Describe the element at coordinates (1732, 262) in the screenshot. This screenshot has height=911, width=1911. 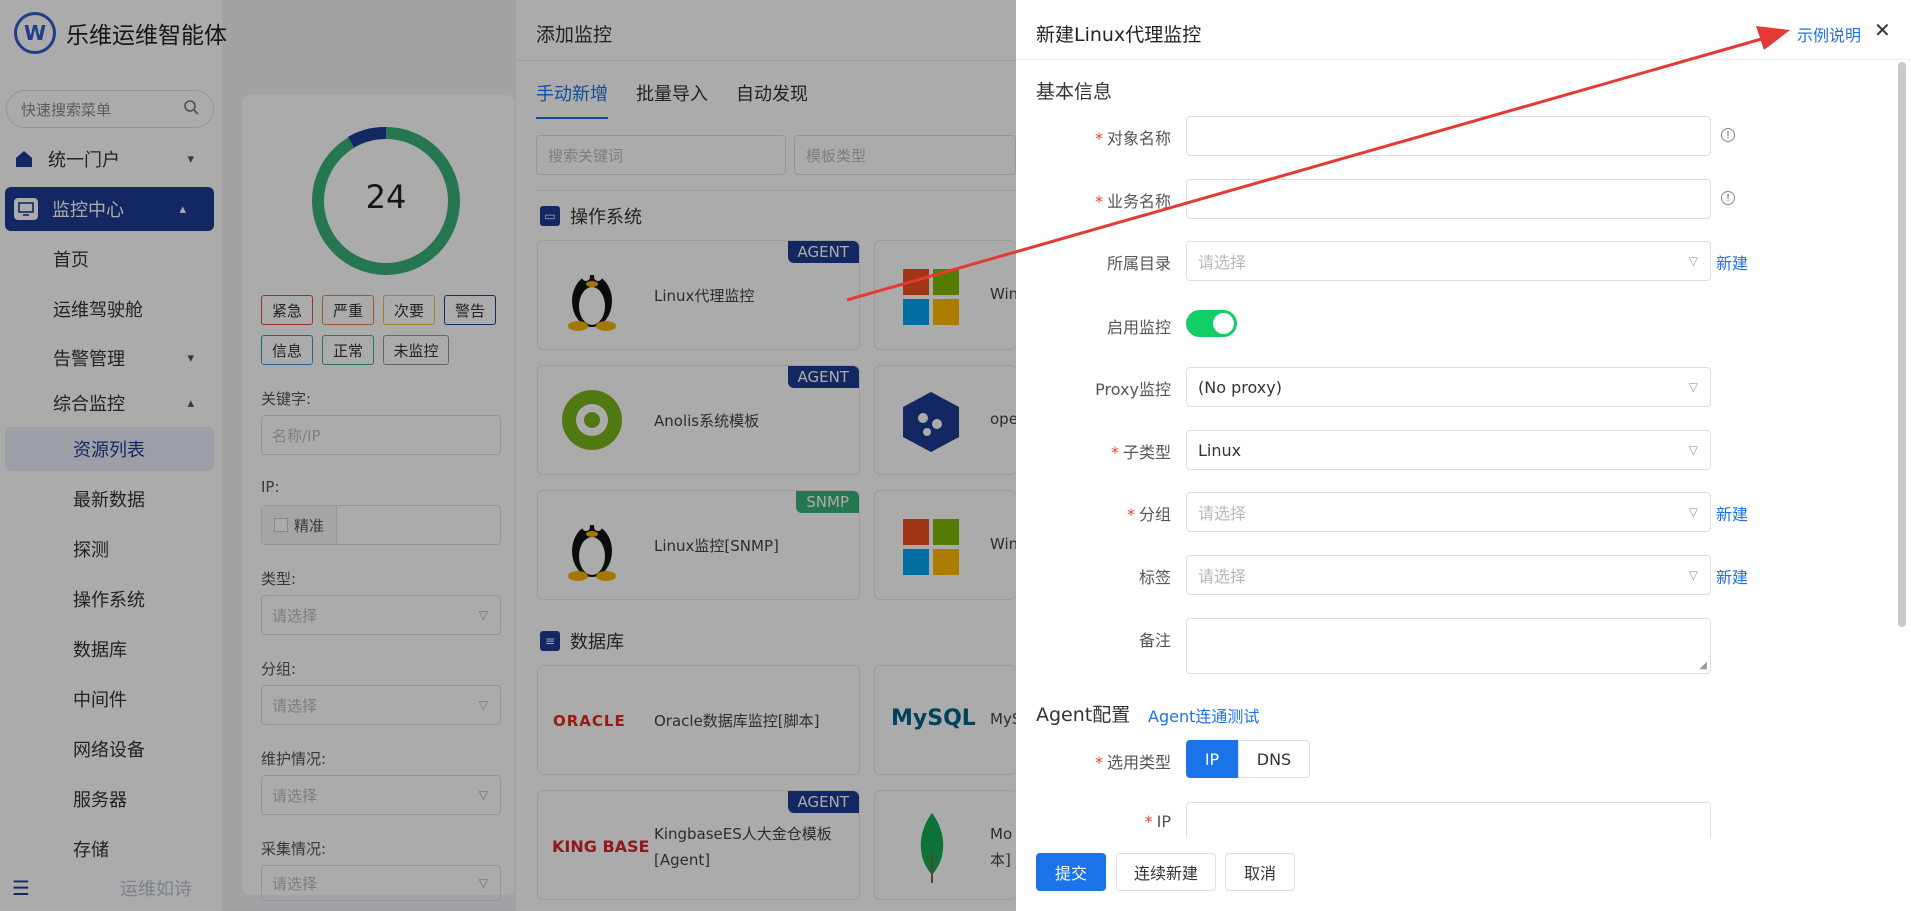
I see `new-directory-link: 新建` at that location.